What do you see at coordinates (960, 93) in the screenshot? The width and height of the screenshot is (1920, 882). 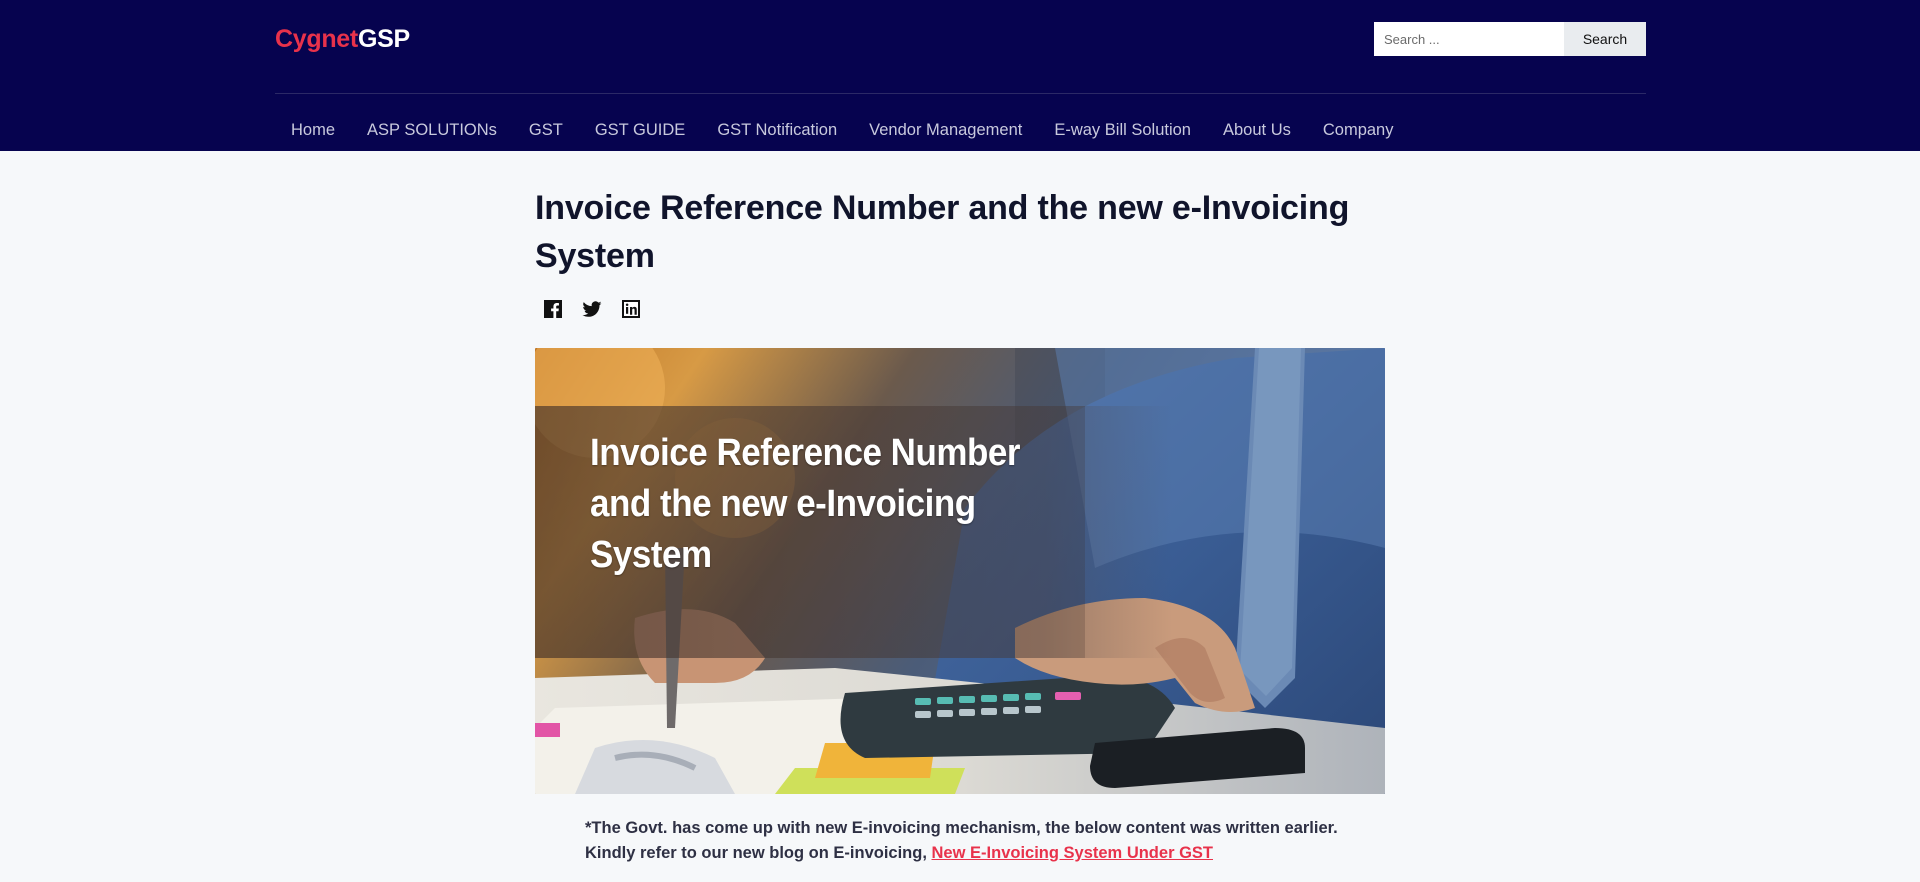 I see `header-divider` at bounding box center [960, 93].